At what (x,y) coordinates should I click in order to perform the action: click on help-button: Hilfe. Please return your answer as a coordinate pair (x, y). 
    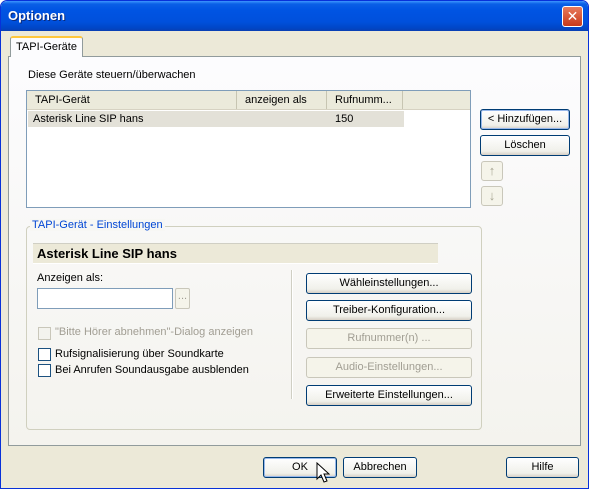
    Looking at the image, I should click on (542, 467).